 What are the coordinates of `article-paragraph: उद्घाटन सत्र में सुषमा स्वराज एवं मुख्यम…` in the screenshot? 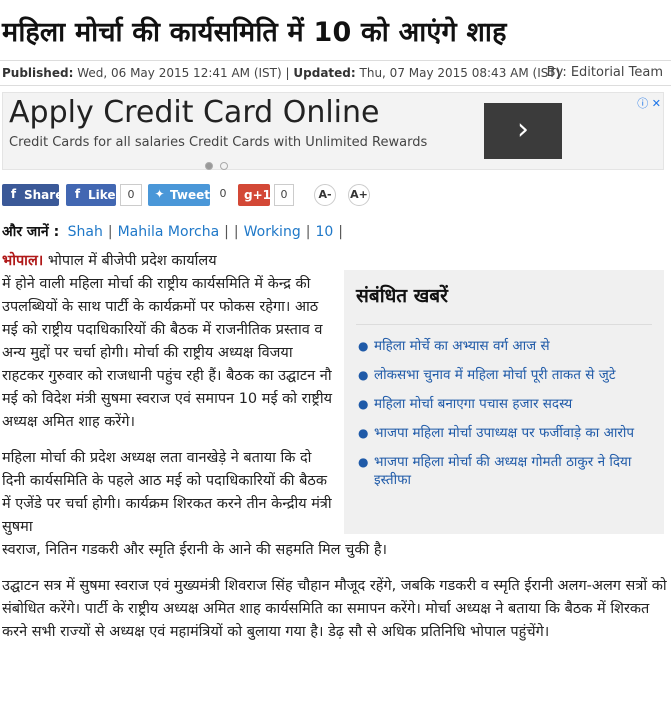 It's located at (334, 609).